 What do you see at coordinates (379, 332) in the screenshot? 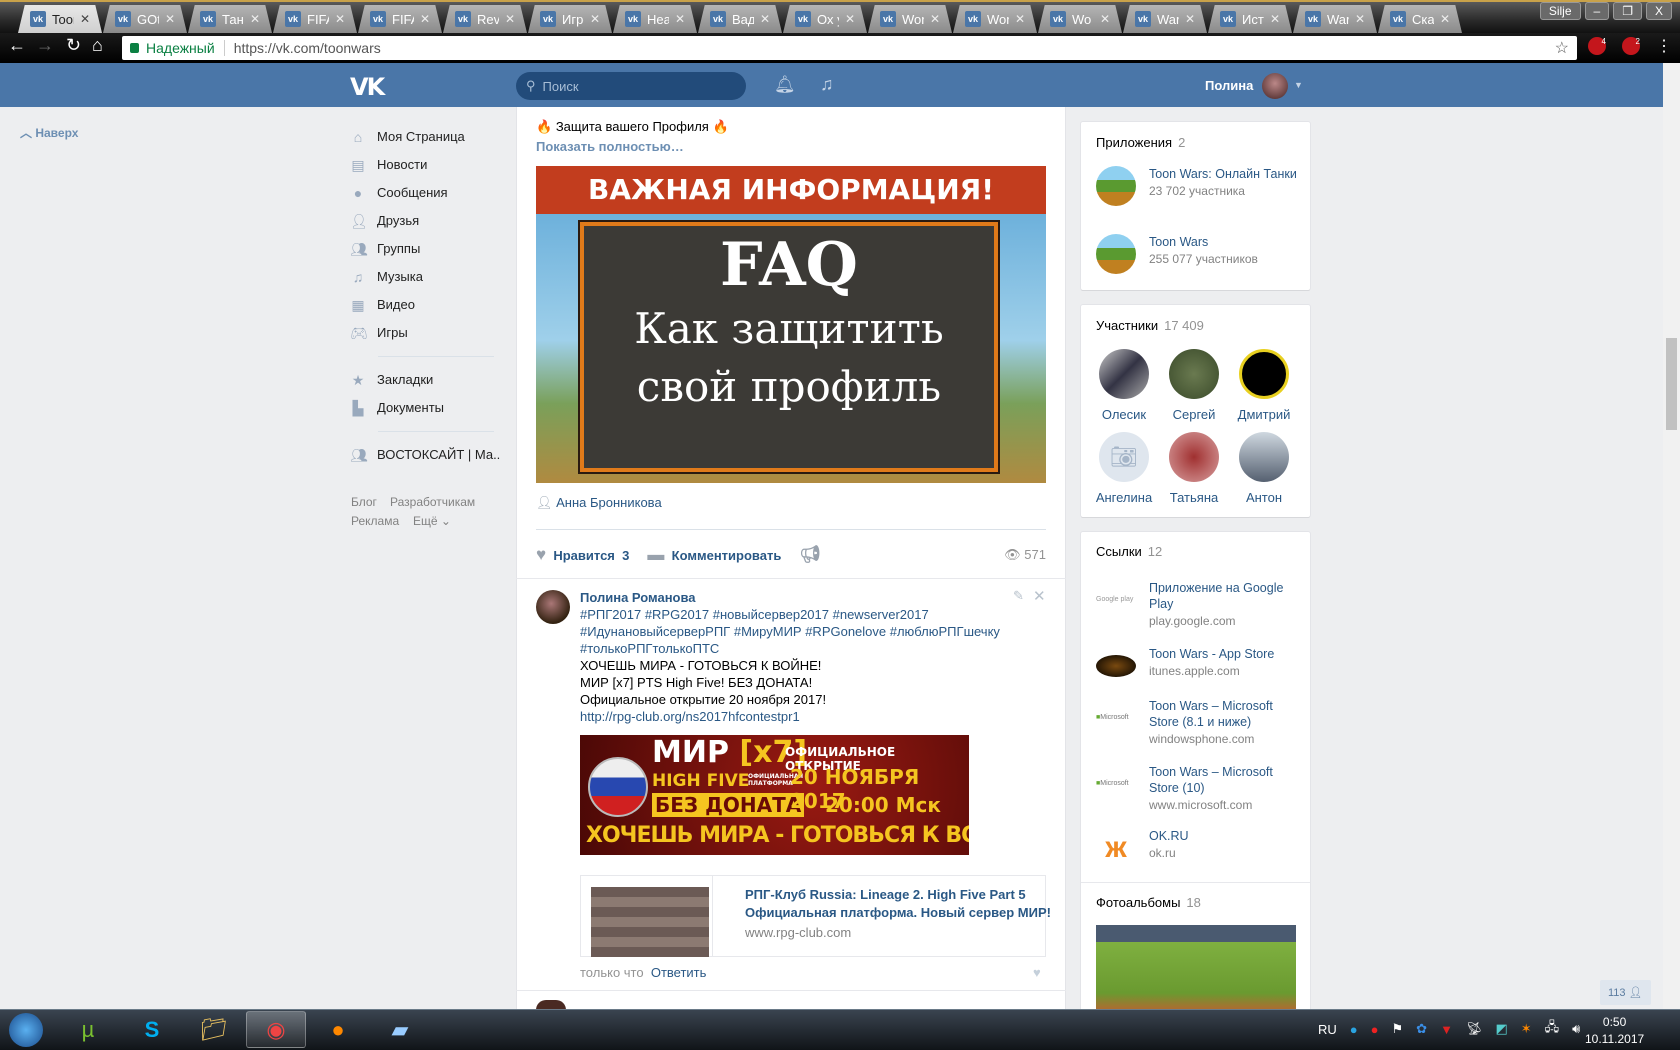
I see `sidebar-item-games: 🎮︎ Игры` at bounding box center [379, 332].